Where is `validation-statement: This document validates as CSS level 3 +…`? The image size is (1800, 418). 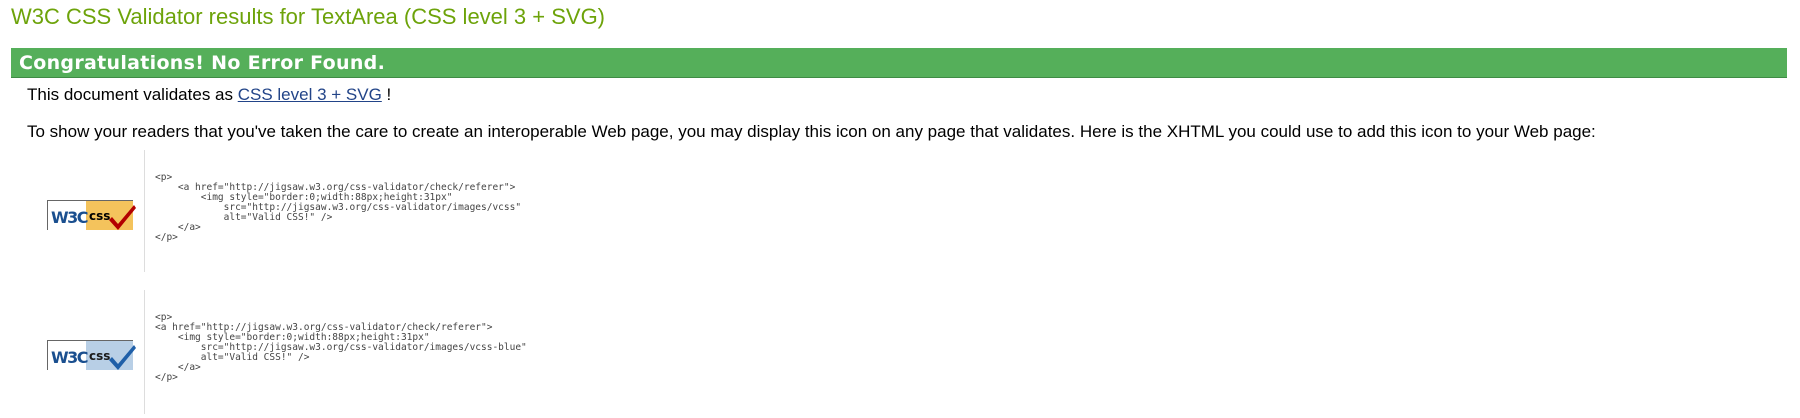
validation-statement: This document validates as CSS level 3 +… is located at coordinates (209, 95).